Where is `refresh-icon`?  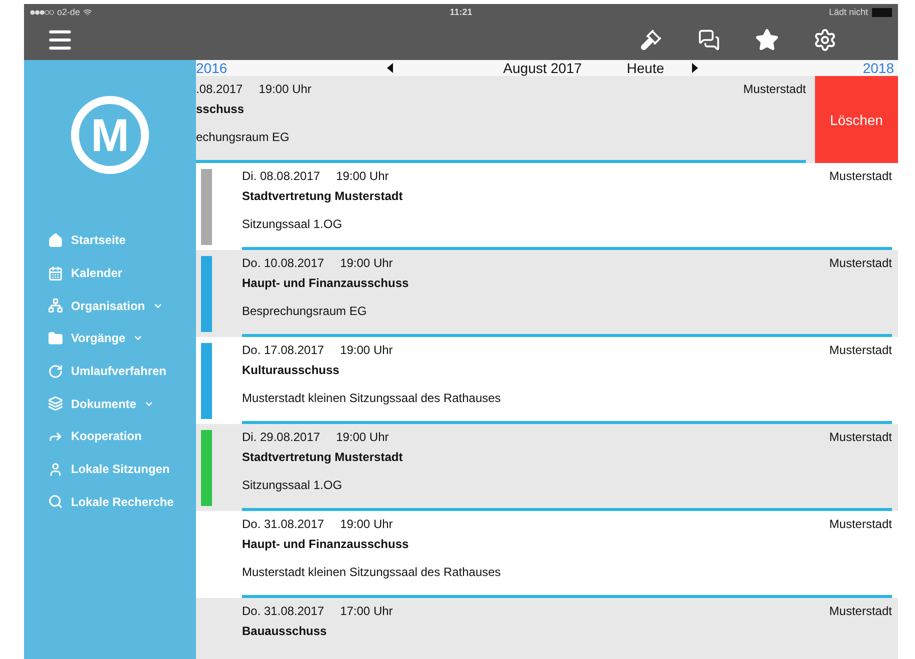
refresh-icon is located at coordinates (55, 371).